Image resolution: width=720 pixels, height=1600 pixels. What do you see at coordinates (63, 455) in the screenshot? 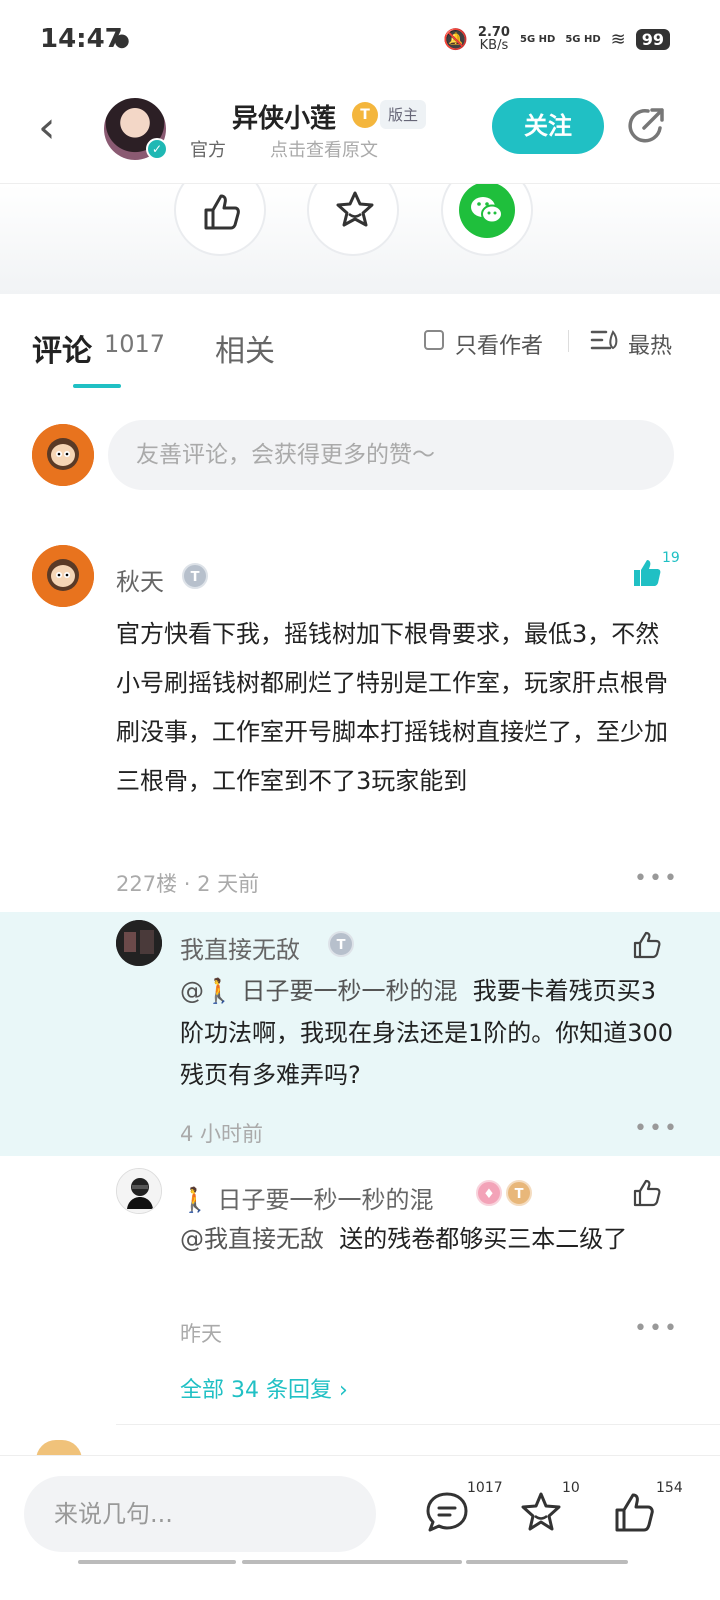
I see `my-avatar` at bounding box center [63, 455].